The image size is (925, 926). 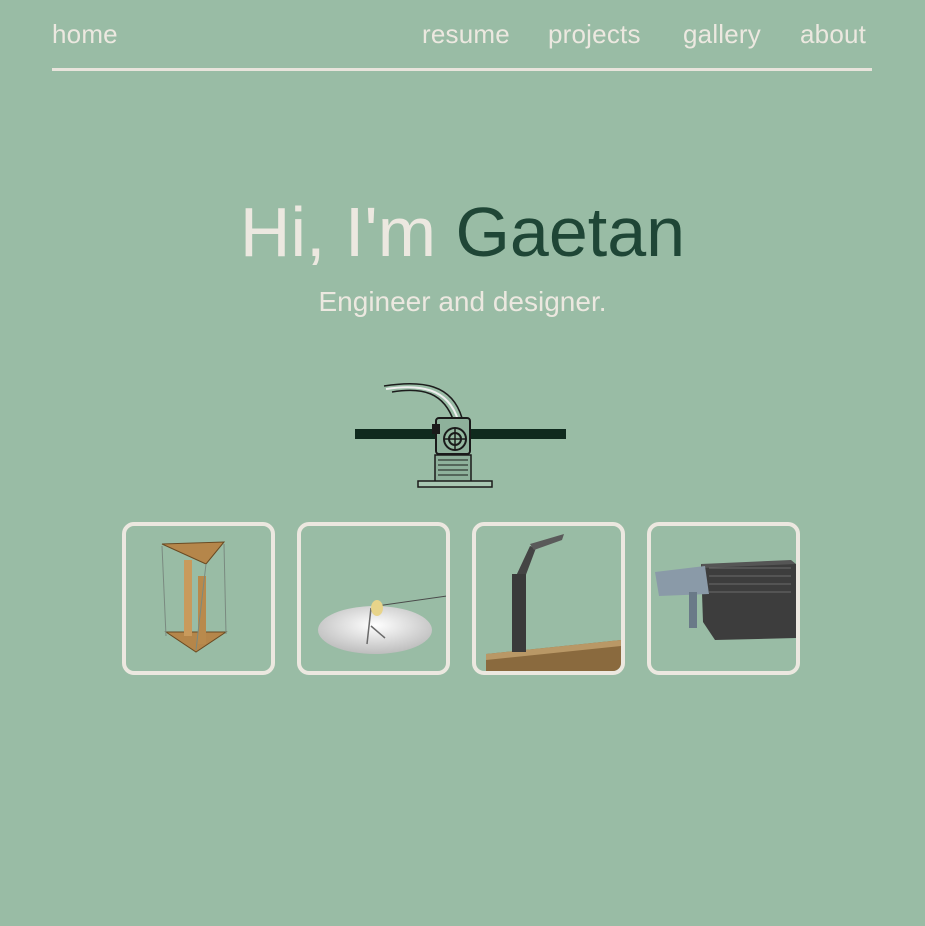 I want to click on project-tile-tensegrity, so click(x=198, y=598).